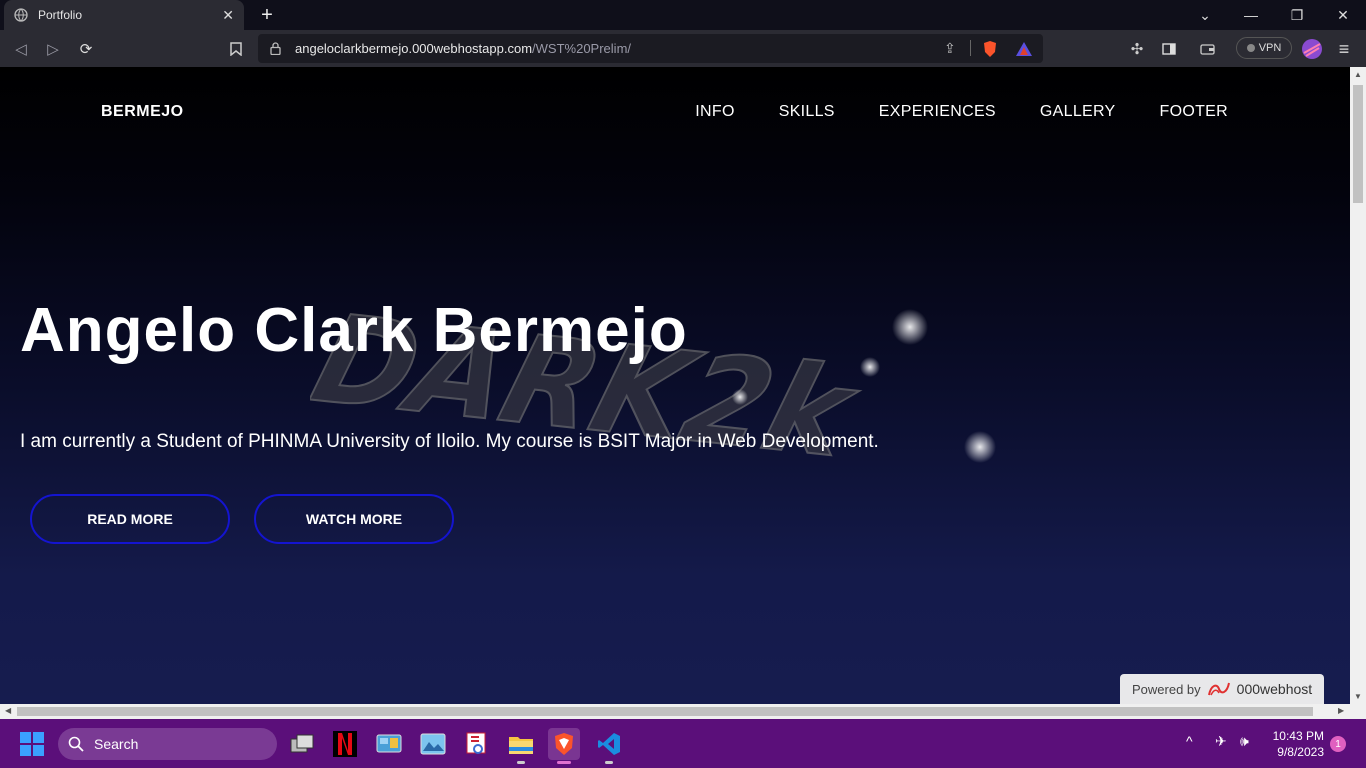 Image resolution: width=1366 pixels, height=768 pixels. I want to click on sidebar-icon, so click(1169, 49).